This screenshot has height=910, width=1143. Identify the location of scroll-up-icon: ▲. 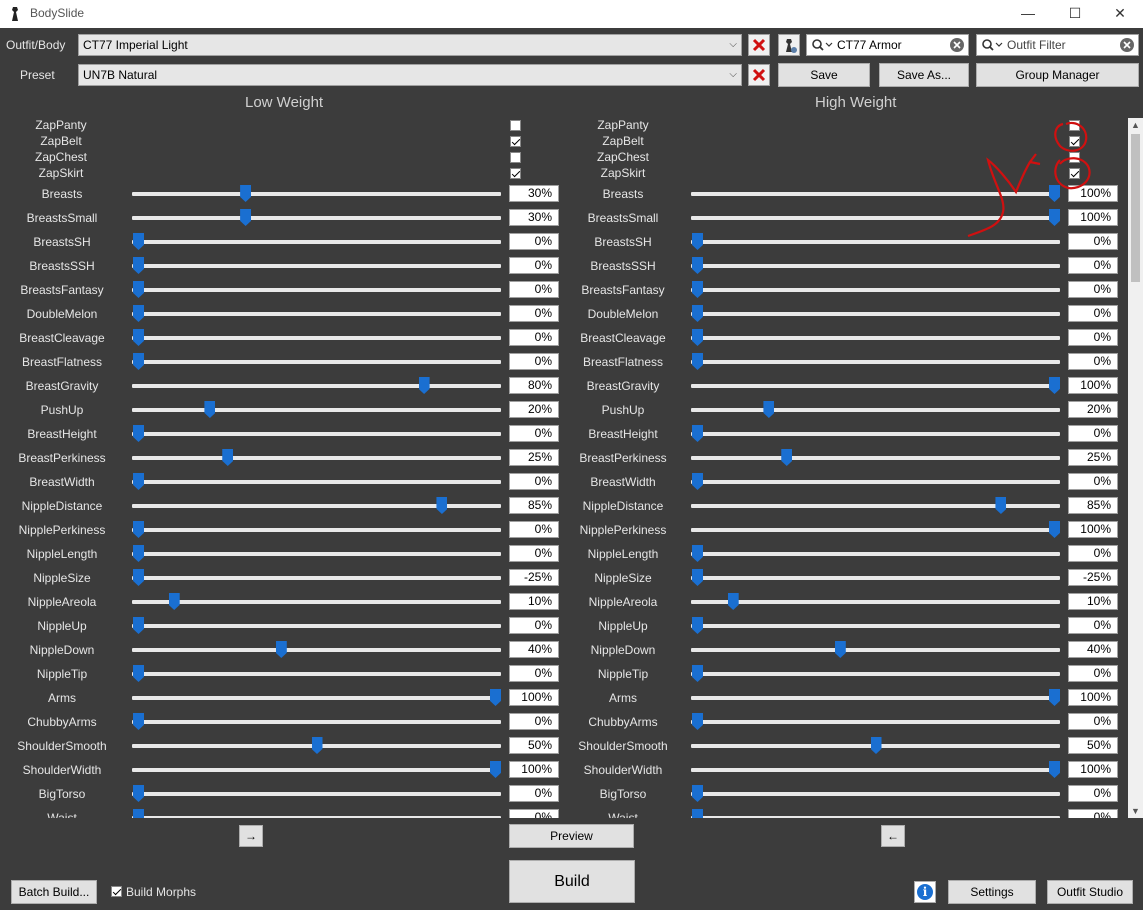
(1135, 125).